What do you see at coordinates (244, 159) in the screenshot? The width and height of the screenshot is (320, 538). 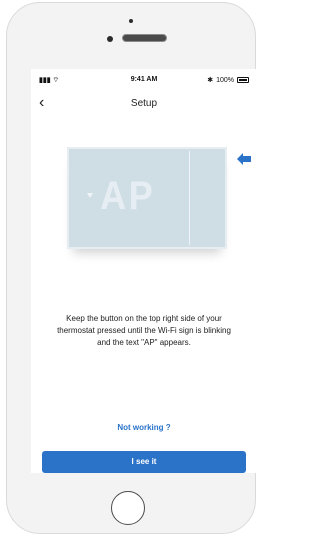 I see `arrow-left-icon` at bounding box center [244, 159].